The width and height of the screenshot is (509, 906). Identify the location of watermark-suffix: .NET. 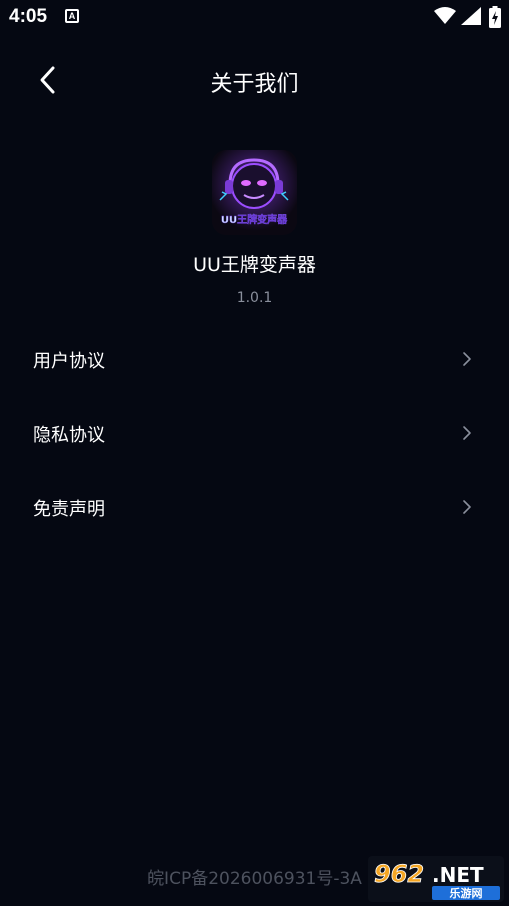
(458, 875).